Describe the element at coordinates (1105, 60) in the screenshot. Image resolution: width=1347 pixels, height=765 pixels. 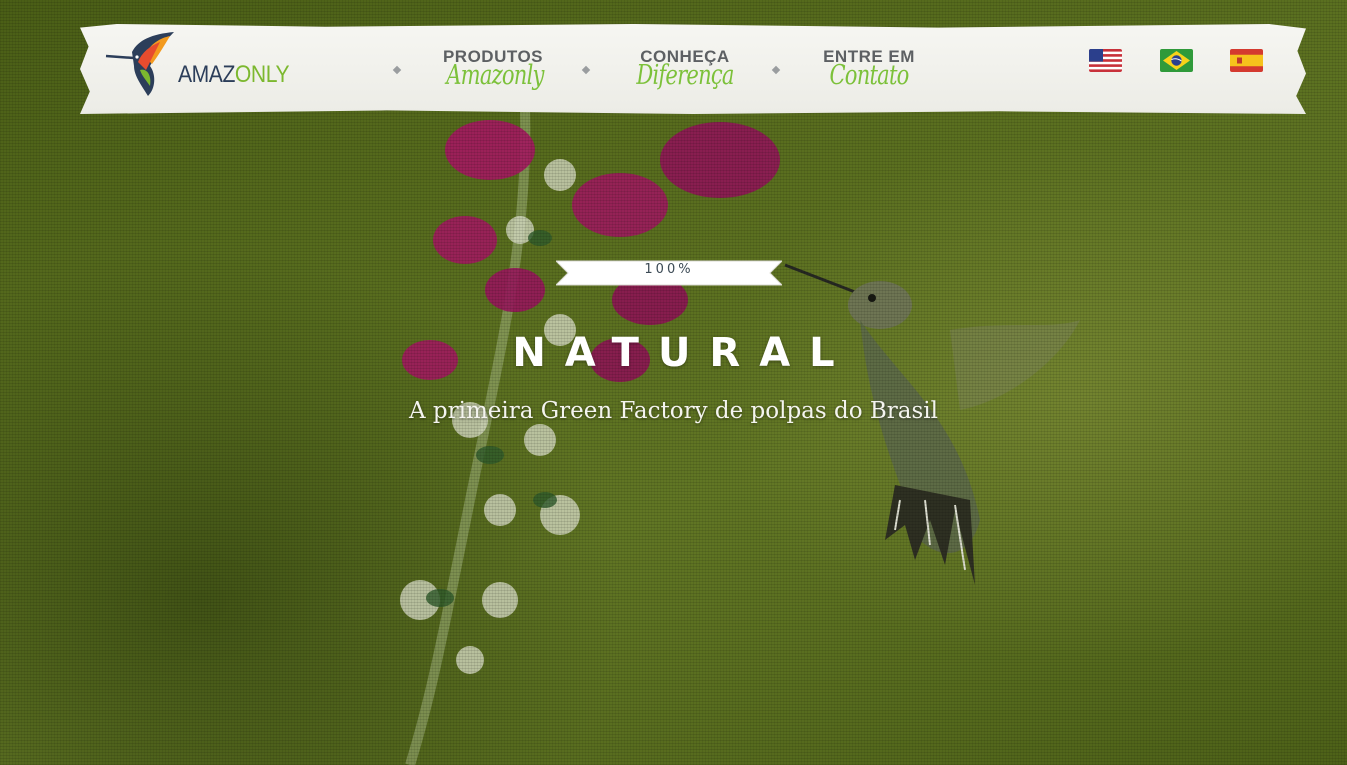
I see `us-flag-icon` at that location.